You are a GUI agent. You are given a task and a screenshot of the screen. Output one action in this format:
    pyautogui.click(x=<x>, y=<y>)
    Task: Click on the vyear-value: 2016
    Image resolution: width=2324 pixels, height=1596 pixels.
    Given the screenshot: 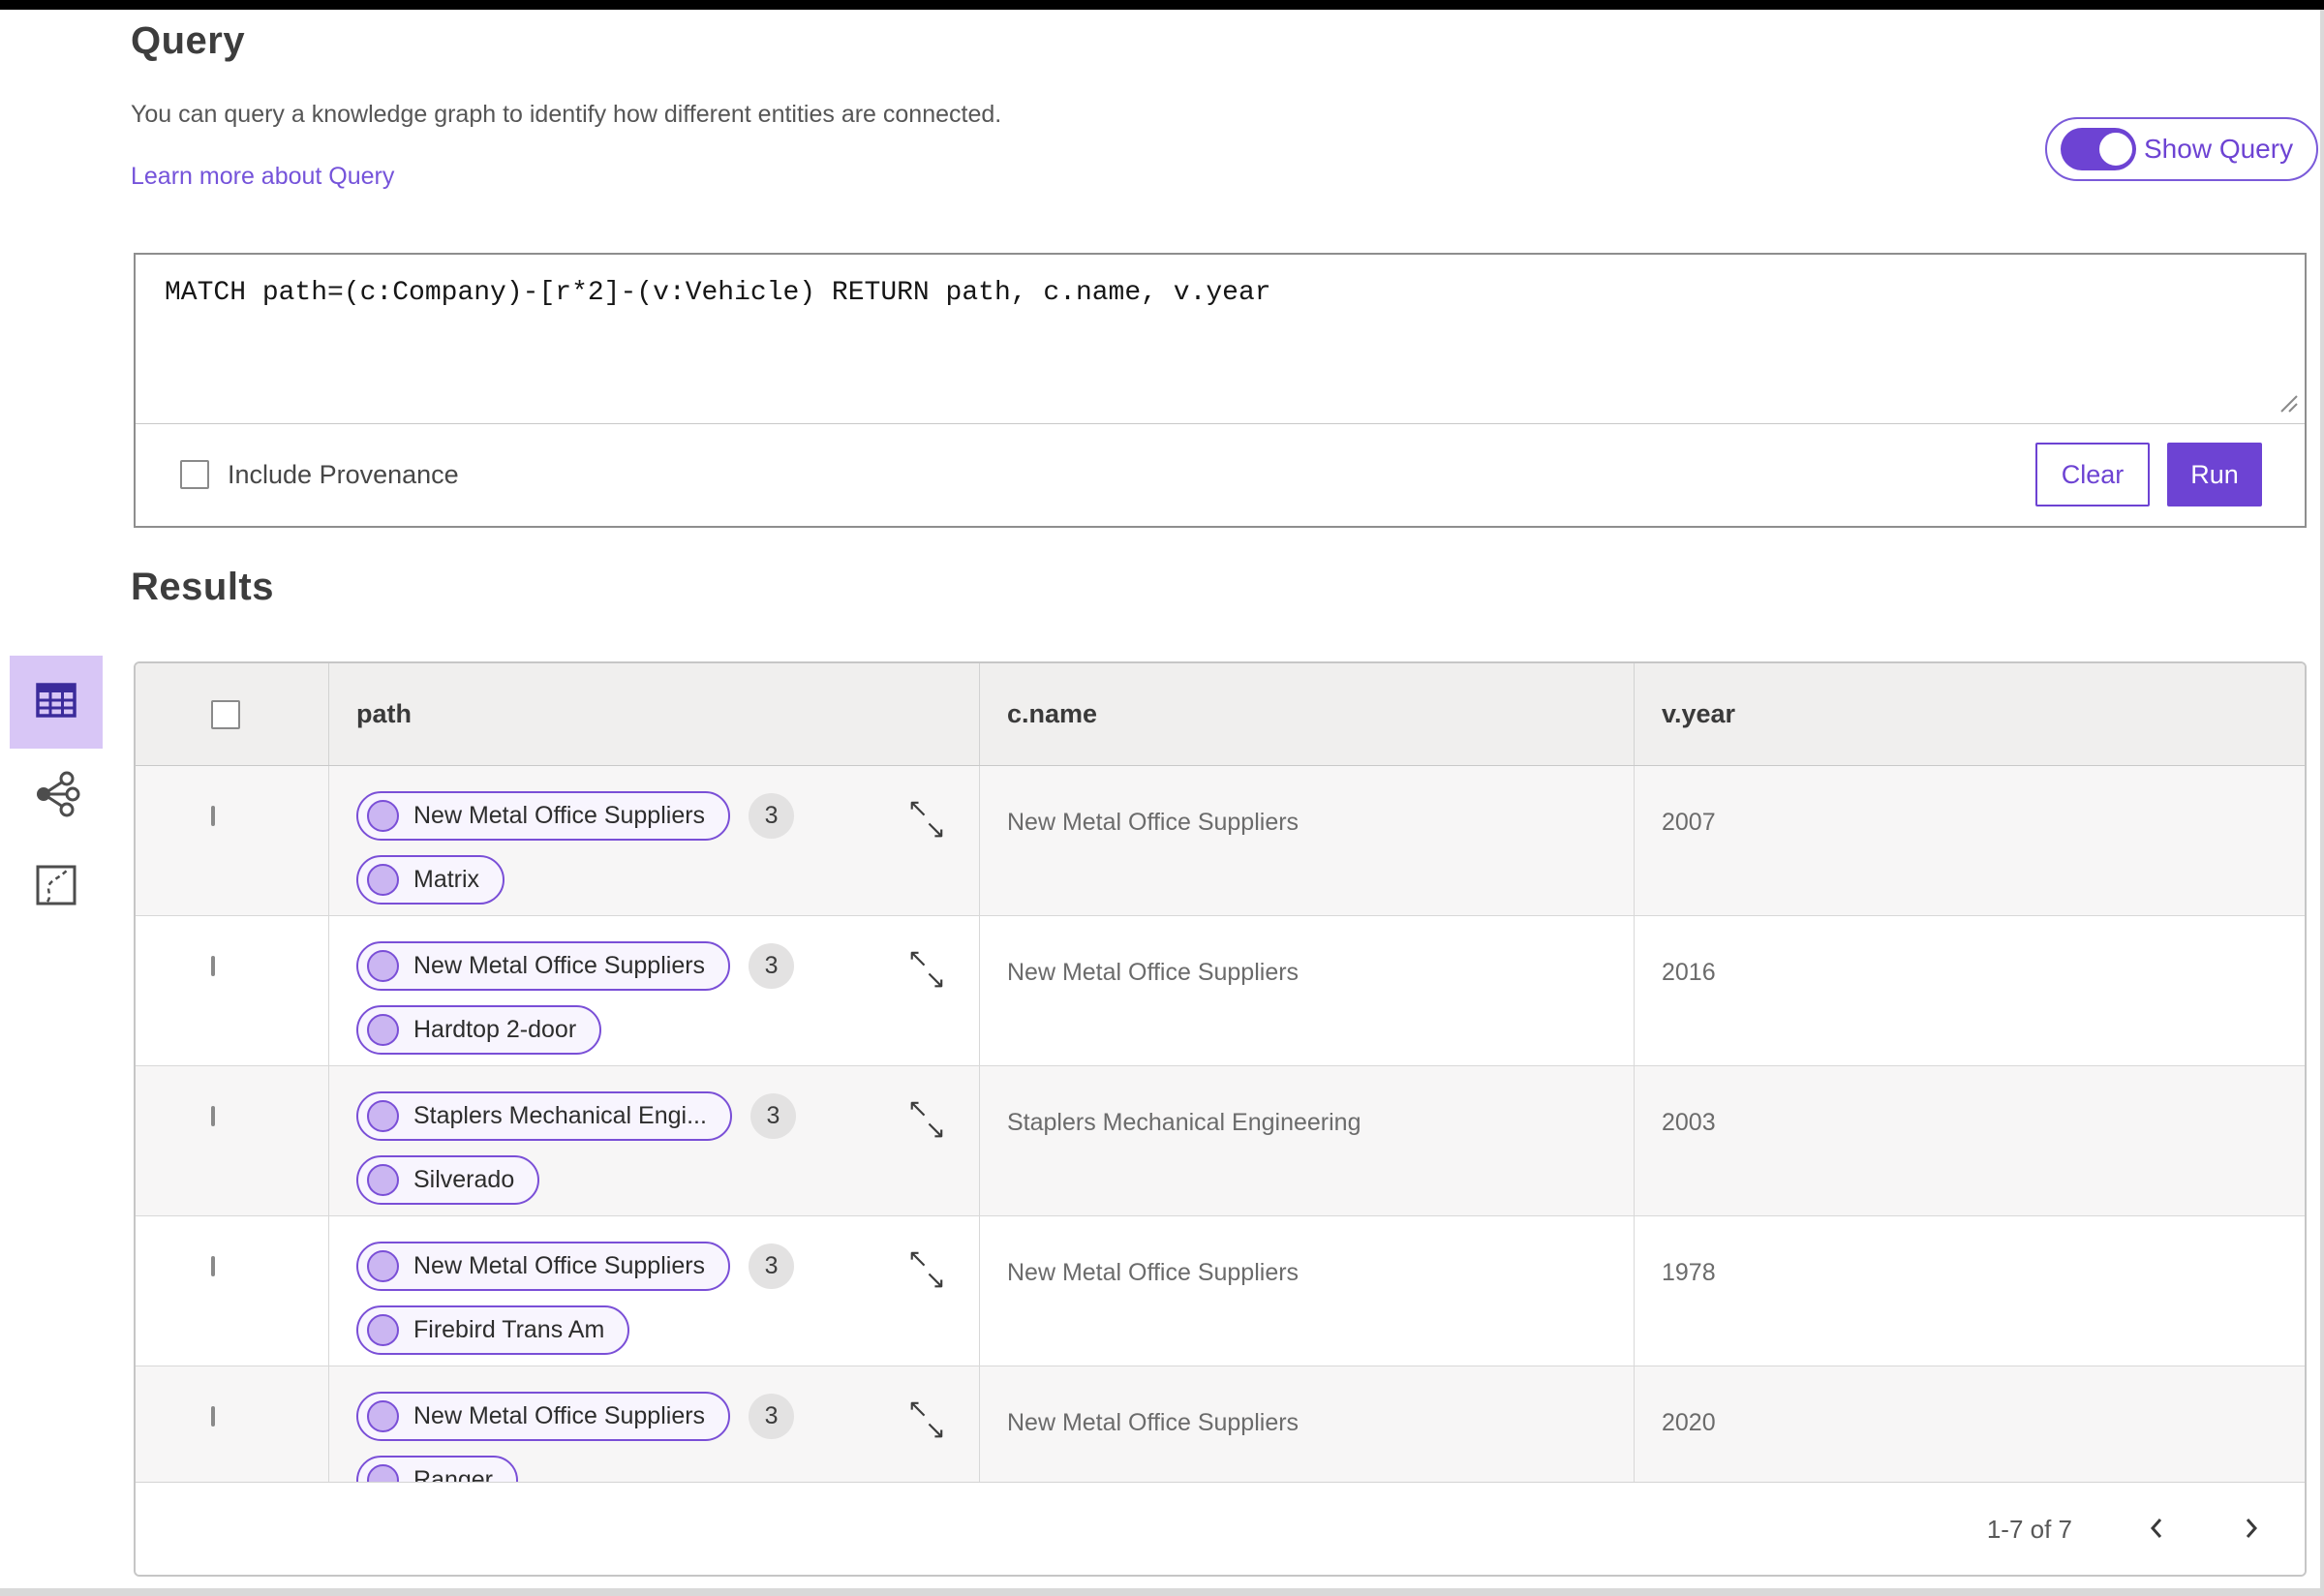 What is the action you would take?
    pyautogui.click(x=1689, y=972)
    